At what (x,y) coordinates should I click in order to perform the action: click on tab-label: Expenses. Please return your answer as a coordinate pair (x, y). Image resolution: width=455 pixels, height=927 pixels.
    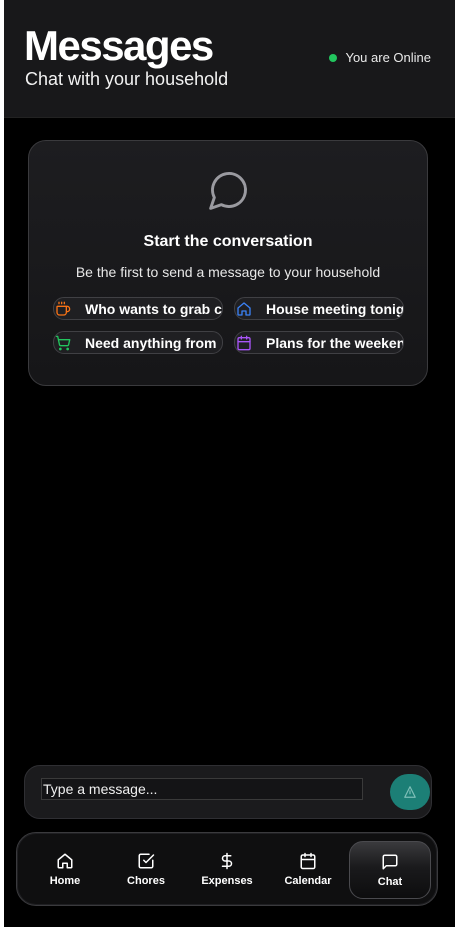
    Looking at the image, I should click on (227, 880).